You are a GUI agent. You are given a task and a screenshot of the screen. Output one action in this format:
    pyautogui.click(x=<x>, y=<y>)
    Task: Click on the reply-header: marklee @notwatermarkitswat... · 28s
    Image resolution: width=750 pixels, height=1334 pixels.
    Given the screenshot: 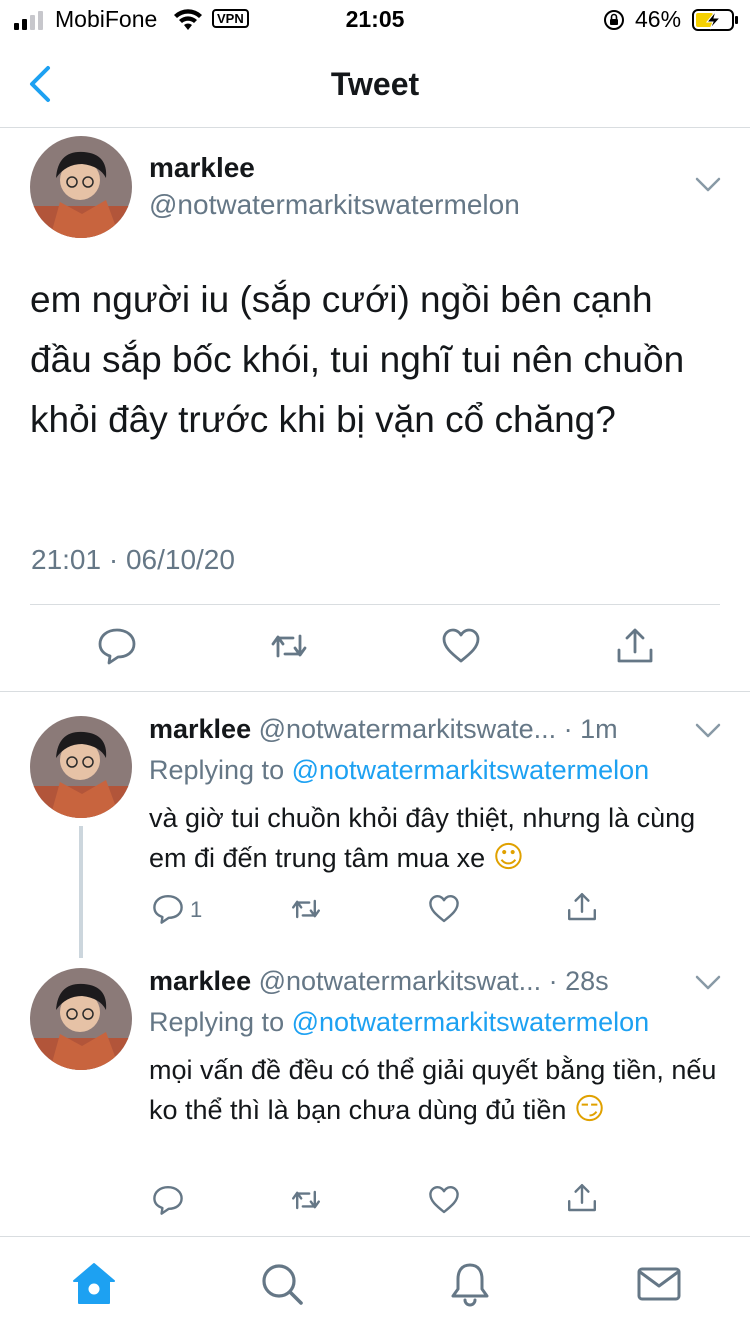 What is the action you would take?
    pyautogui.click(x=419, y=981)
    